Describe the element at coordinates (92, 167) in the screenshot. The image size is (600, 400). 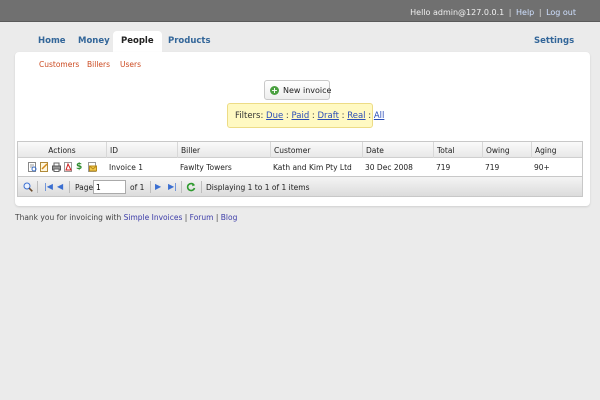
I see `email-icon` at that location.